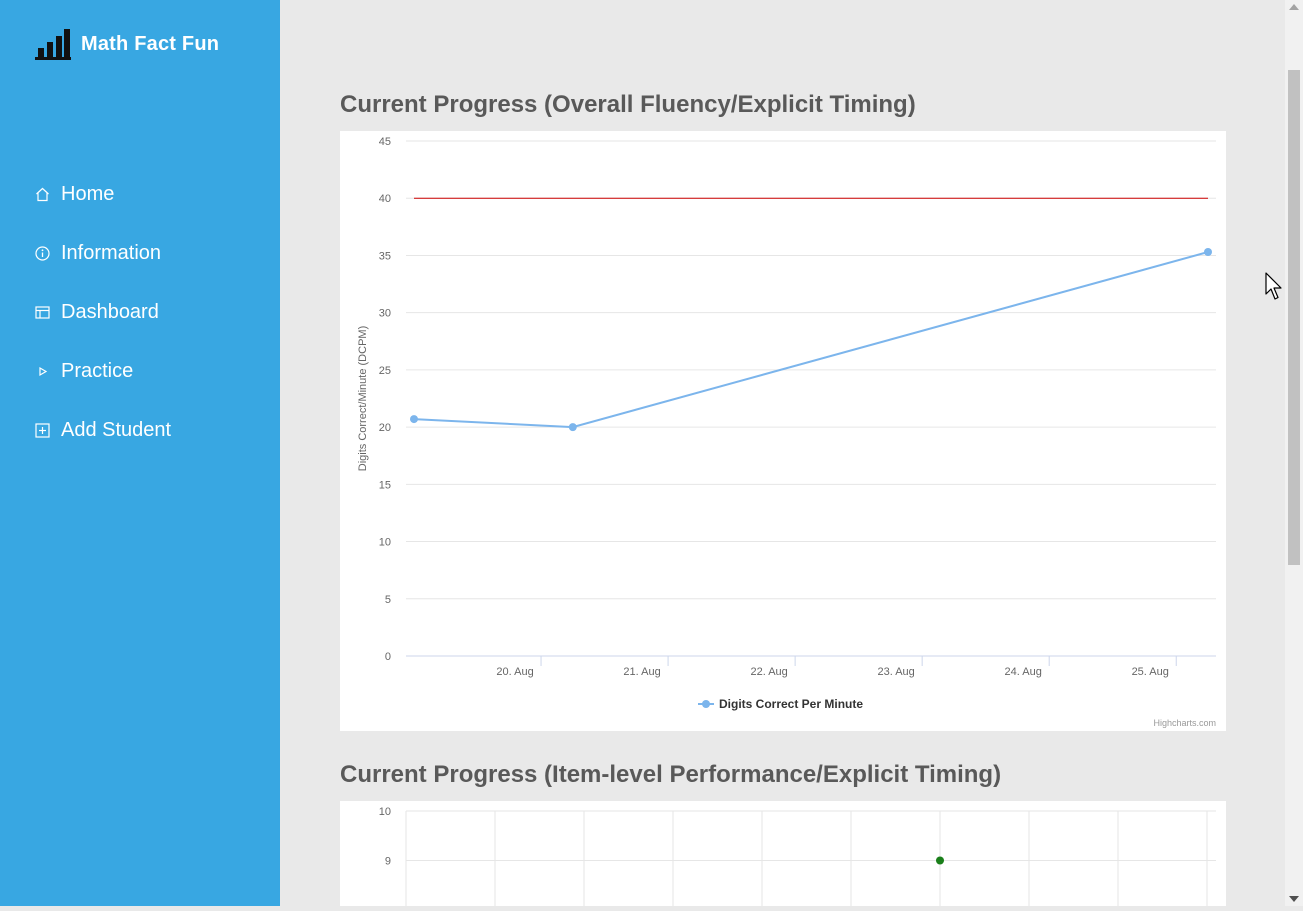  Describe the element at coordinates (385, 314) in the screenshot. I see `y-tick-label: 30` at that location.